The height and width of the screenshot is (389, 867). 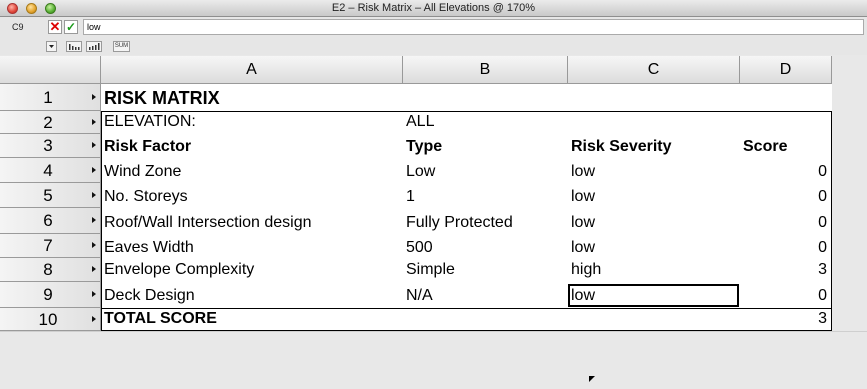 I want to click on cell-b9: N/A, so click(x=419, y=296).